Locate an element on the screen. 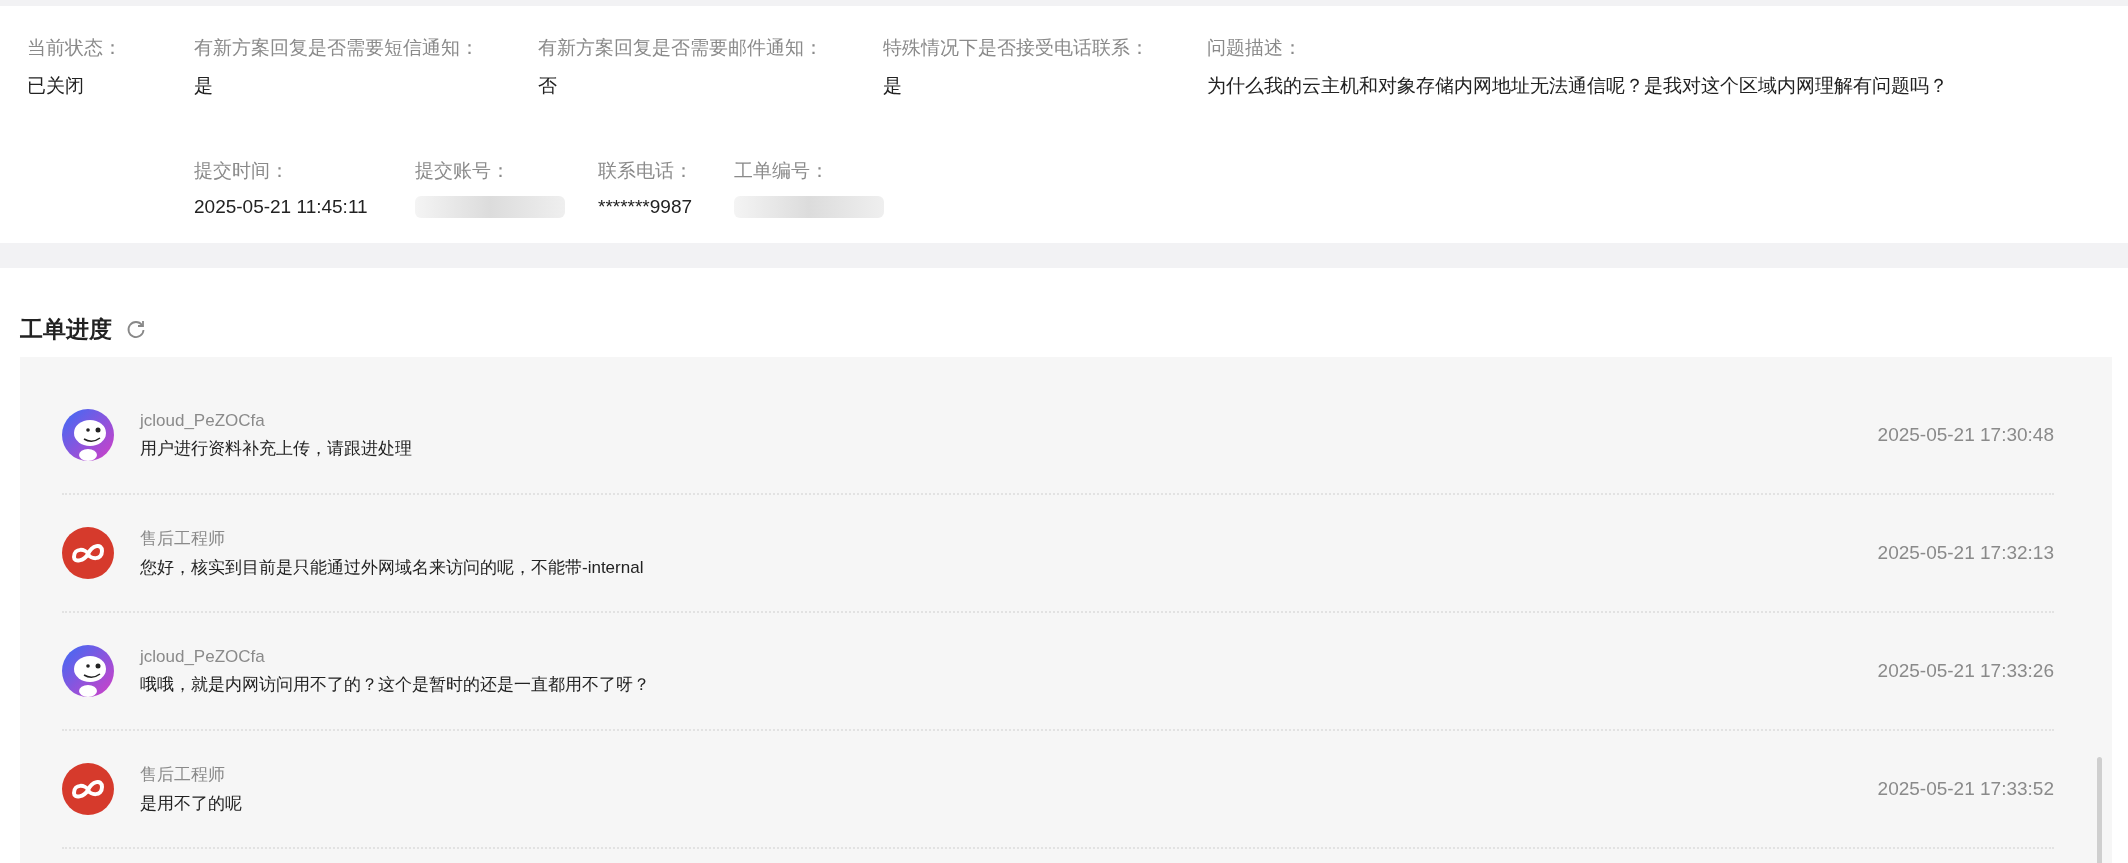 The height and width of the screenshot is (863, 2128). field-label: 工单编号： is located at coordinates (782, 171).